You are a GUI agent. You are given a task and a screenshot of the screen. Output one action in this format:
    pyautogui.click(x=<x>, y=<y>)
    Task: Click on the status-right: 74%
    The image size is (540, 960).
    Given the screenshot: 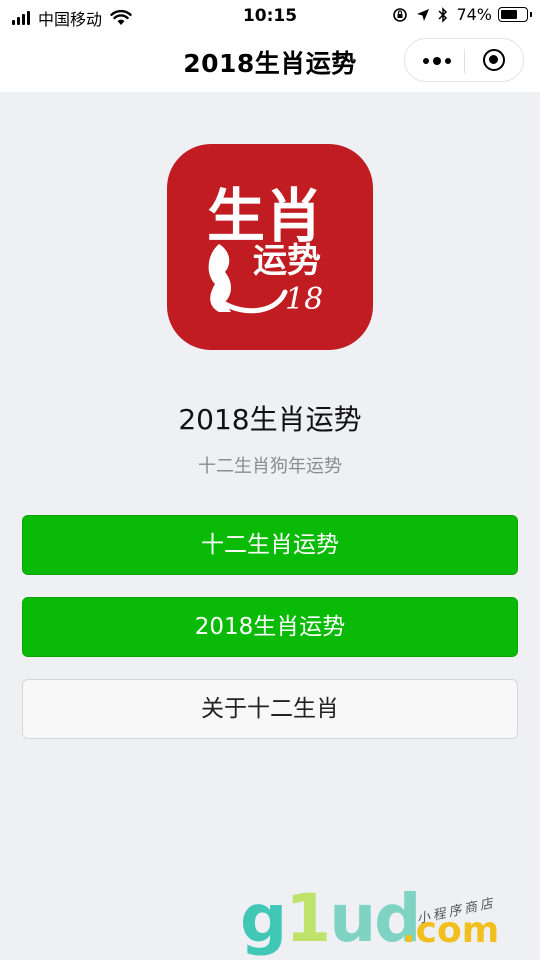 What is the action you would take?
    pyautogui.click(x=458, y=14)
    